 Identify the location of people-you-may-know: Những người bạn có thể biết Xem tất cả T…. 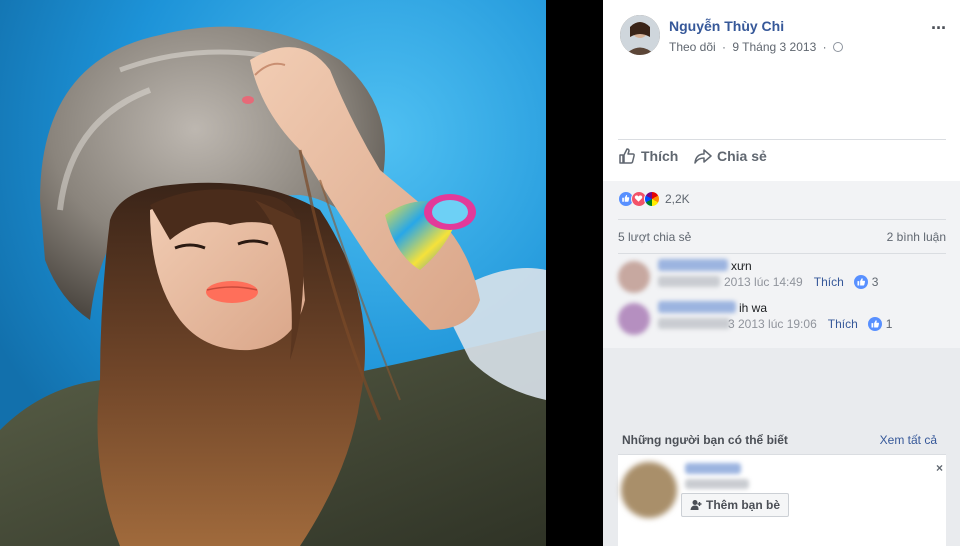
(781, 482).